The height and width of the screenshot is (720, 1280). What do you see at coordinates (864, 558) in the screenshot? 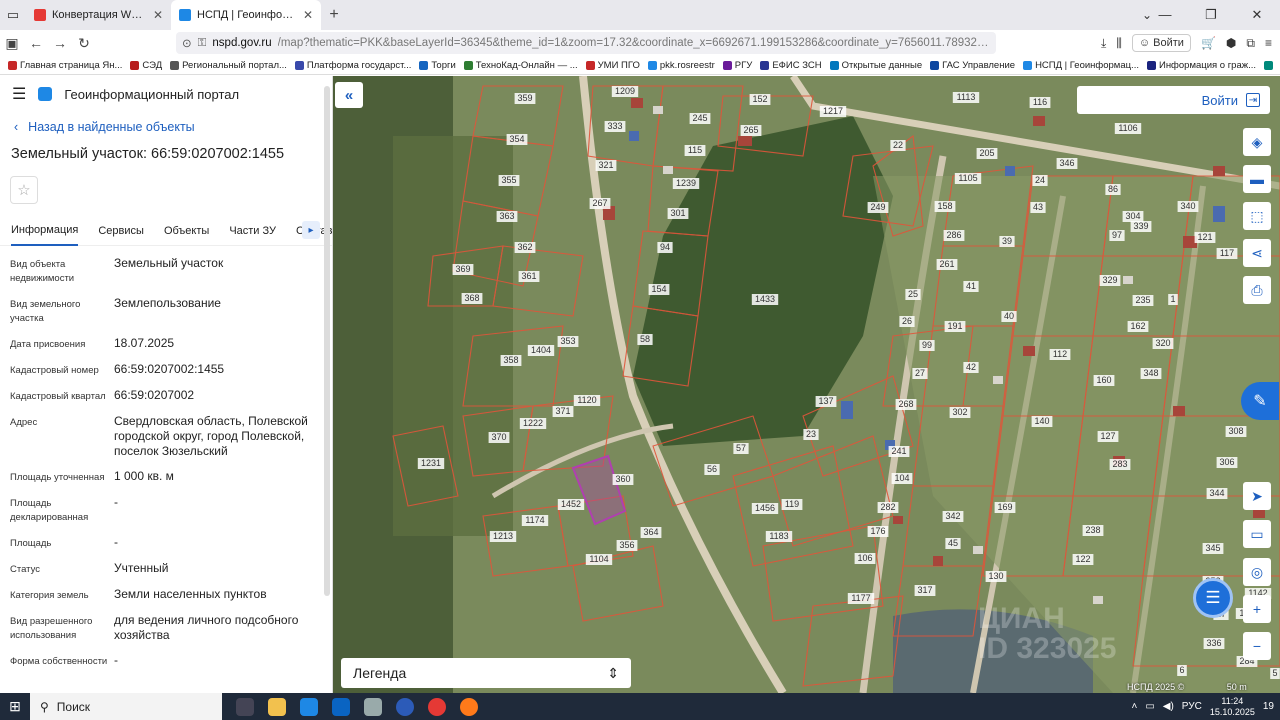
I see `parcel-label: 106` at bounding box center [864, 558].